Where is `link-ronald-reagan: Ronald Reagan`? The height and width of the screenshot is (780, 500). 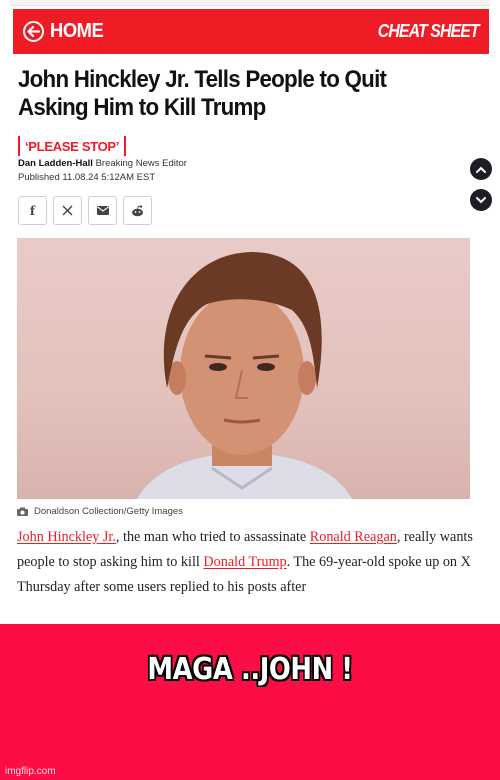 link-ronald-reagan: Ronald Reagan is located at coordinates (353, 537).